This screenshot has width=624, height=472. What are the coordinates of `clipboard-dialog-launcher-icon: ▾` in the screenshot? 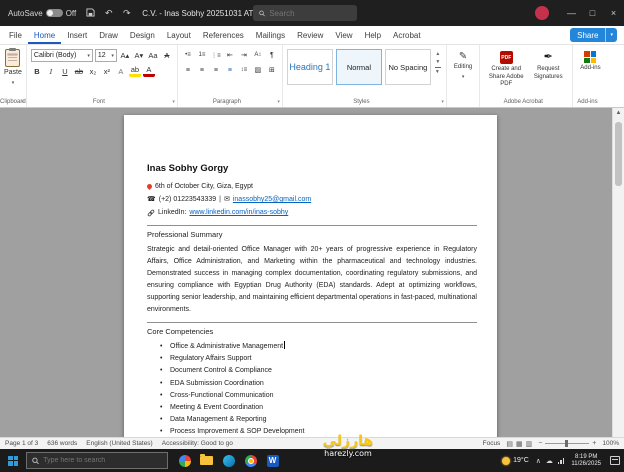 It's located at (22, 102).